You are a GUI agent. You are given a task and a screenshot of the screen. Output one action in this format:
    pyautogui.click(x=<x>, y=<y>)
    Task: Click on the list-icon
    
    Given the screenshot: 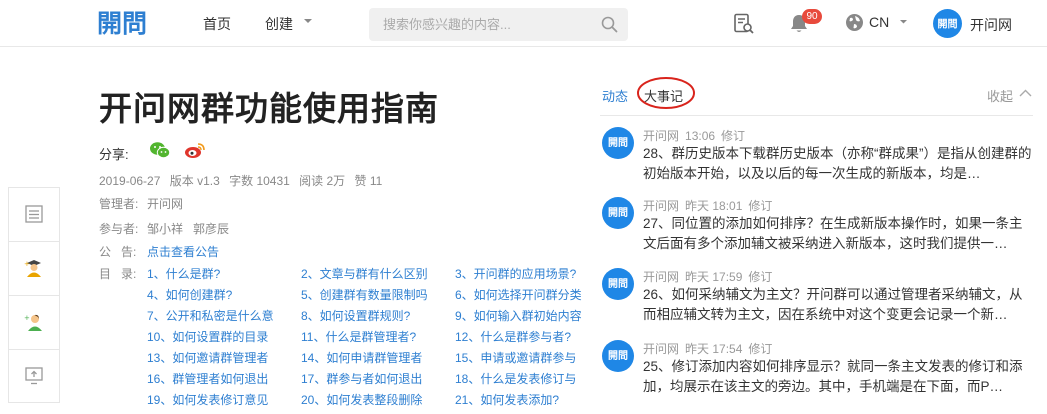 What is the action you would take?
    pyautogui.click(x=34, y=214)
    